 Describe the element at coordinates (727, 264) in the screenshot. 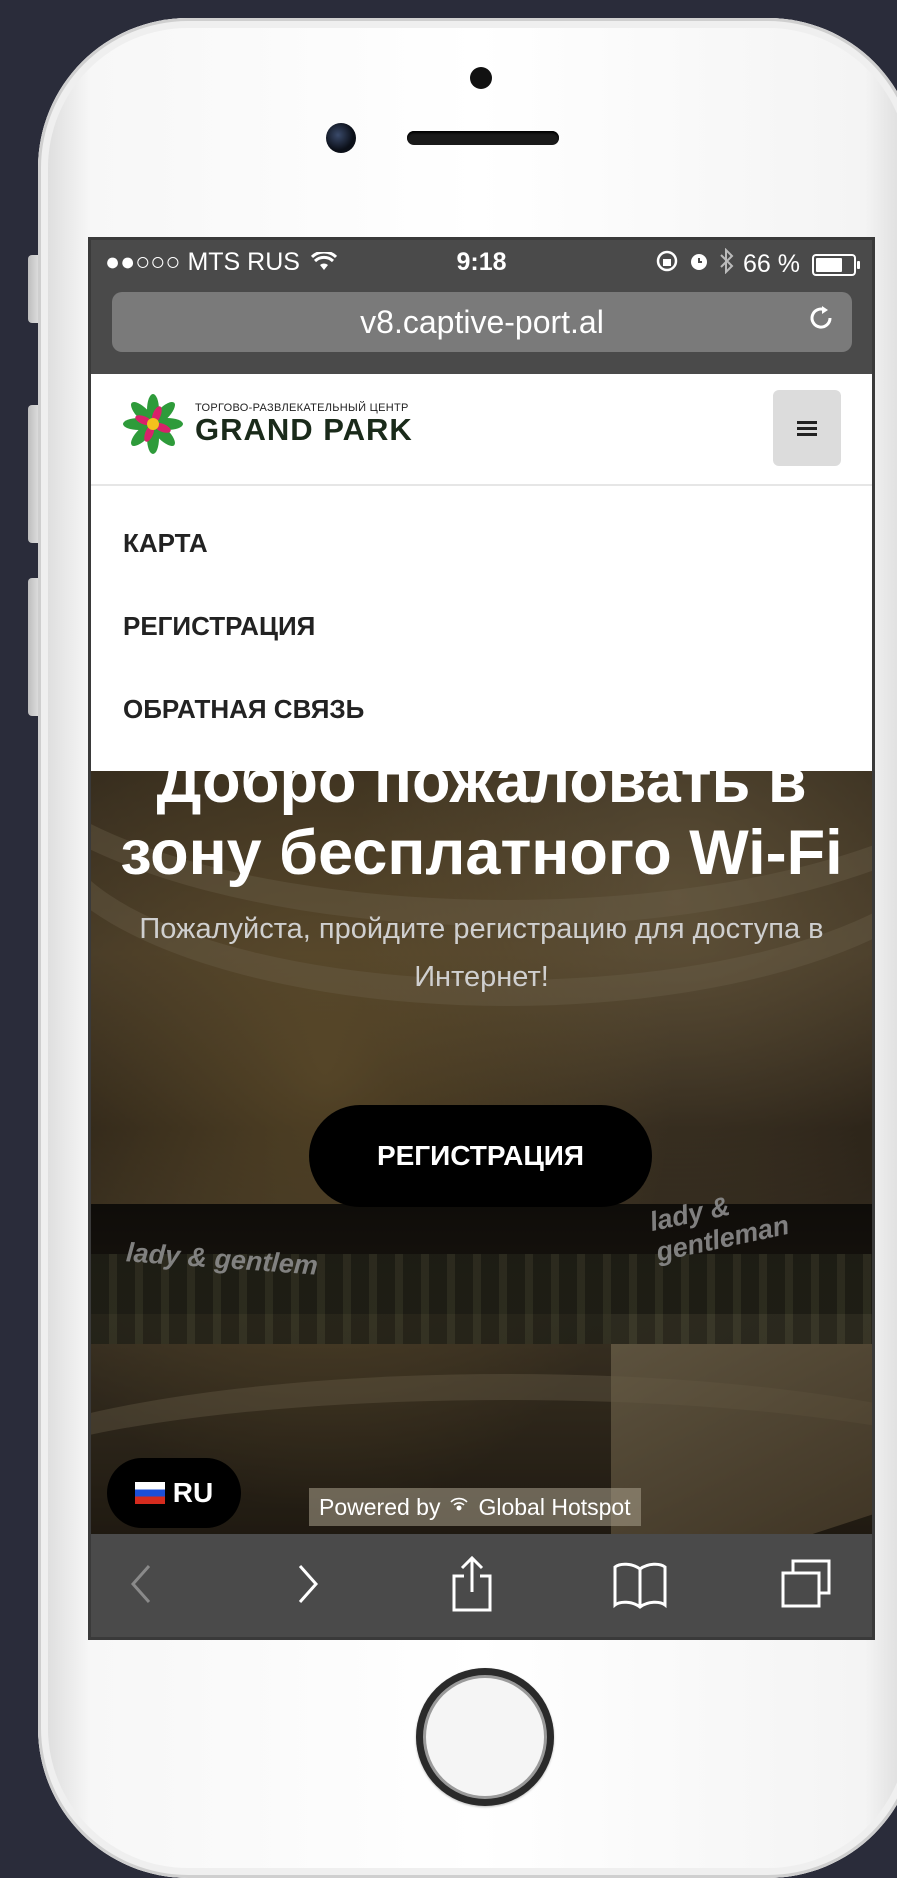

I see `bluetooth-icon` at that location.